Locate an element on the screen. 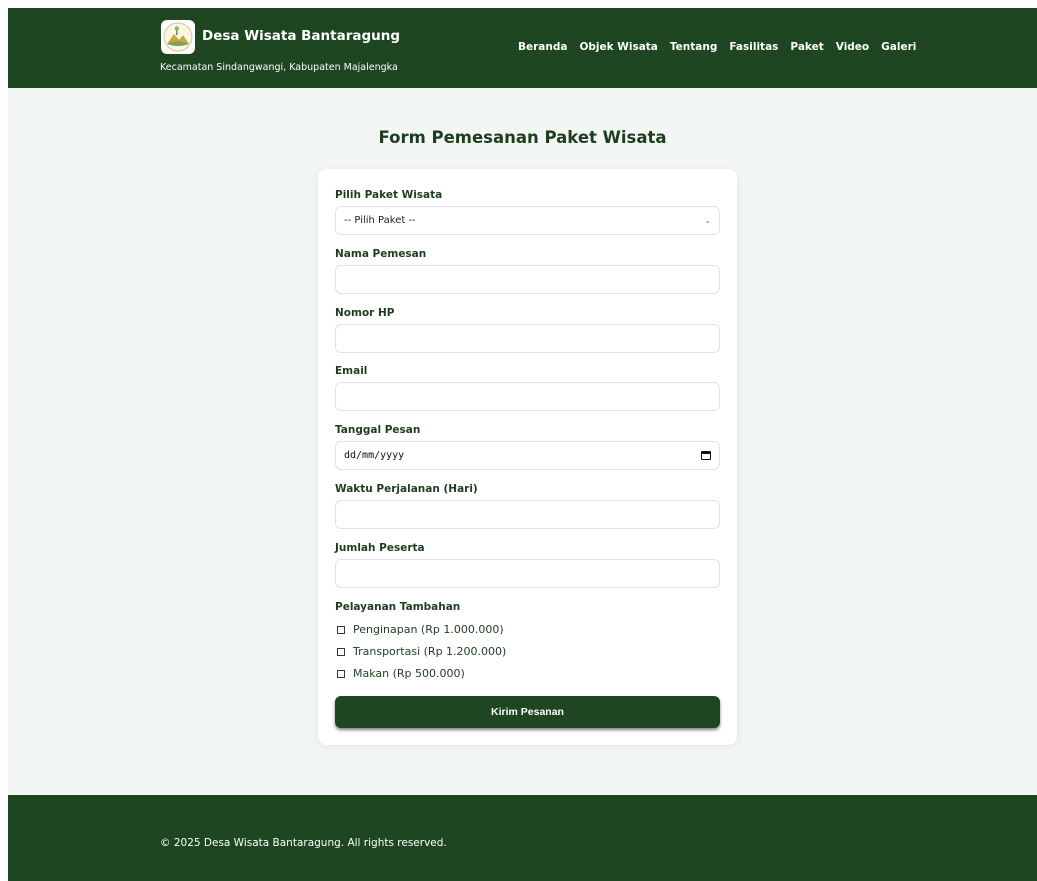 The width and height of the screenshot is (1037, 881). nav-paket: Paket is located at coordinates (806, 47).